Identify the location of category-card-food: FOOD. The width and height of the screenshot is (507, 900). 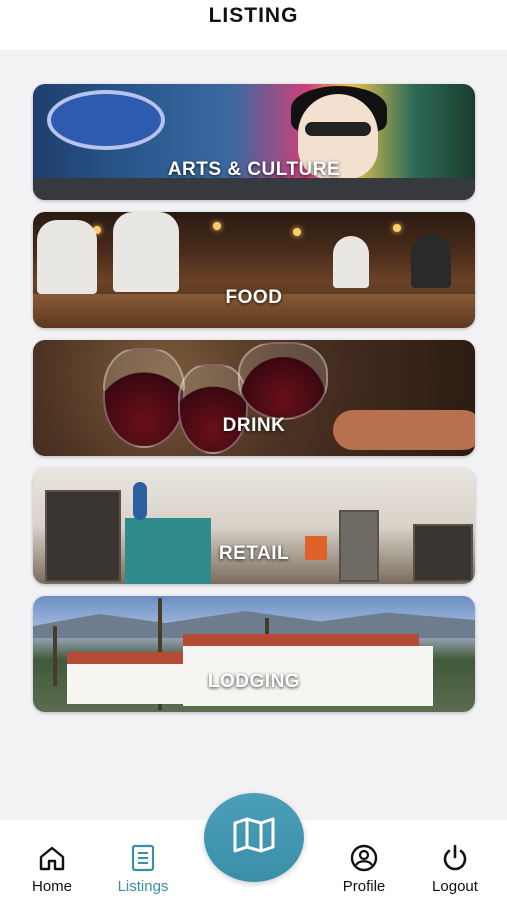
(254, 270).